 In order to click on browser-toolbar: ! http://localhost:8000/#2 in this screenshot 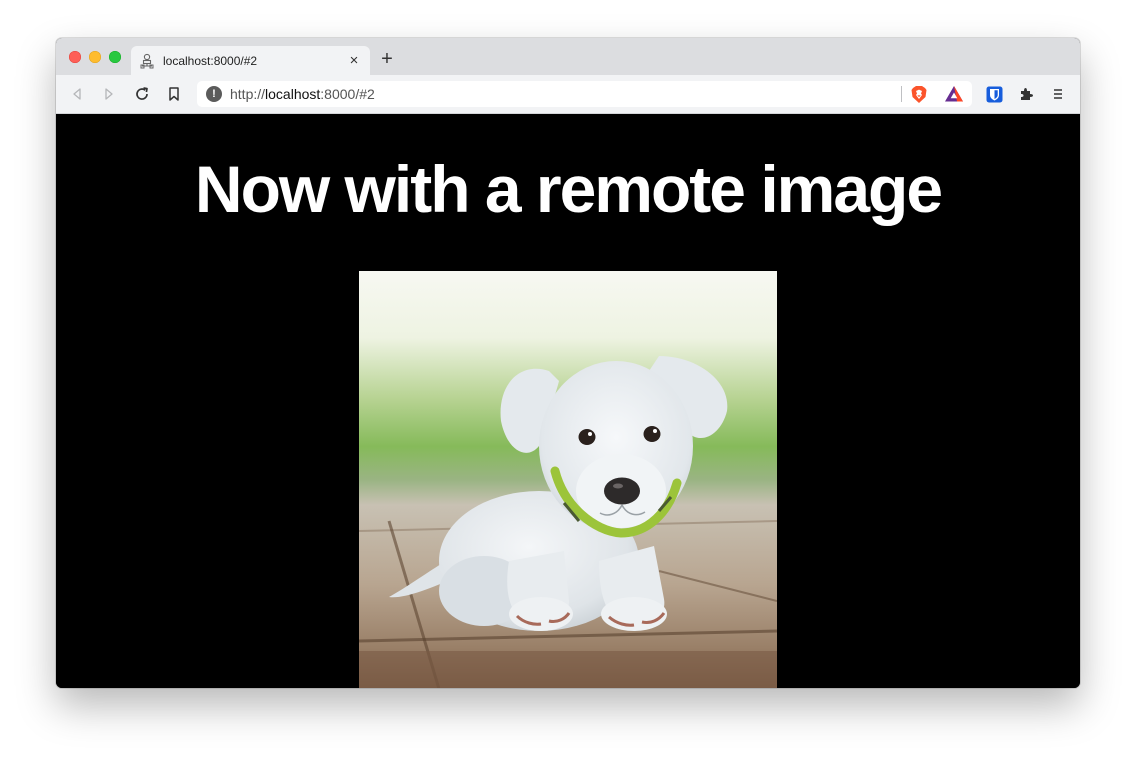, I will do `click(568, 94)`.